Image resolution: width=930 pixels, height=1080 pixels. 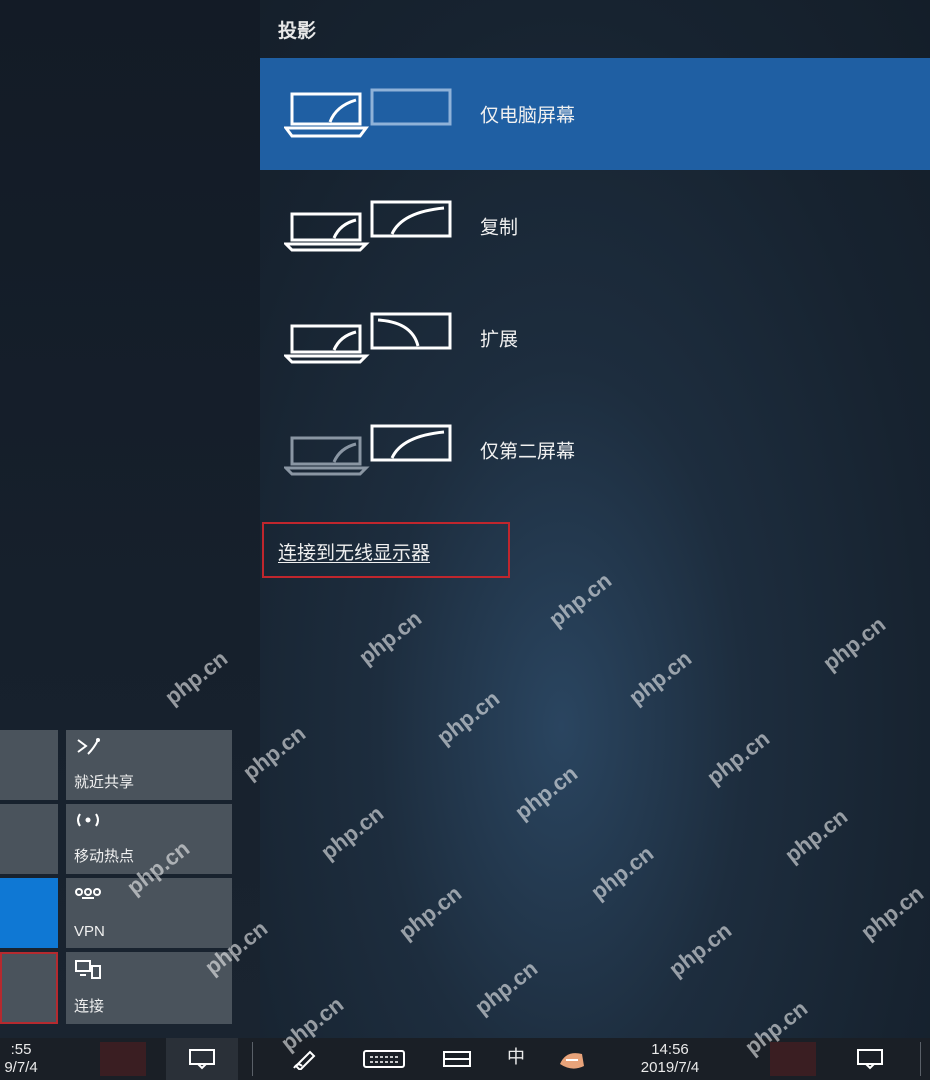 What do you see at coordinates (595, 114) in the screenshot?
I see `option-pc-screen-only: 仅电脑屏幕` at bounding box center [595, 114].